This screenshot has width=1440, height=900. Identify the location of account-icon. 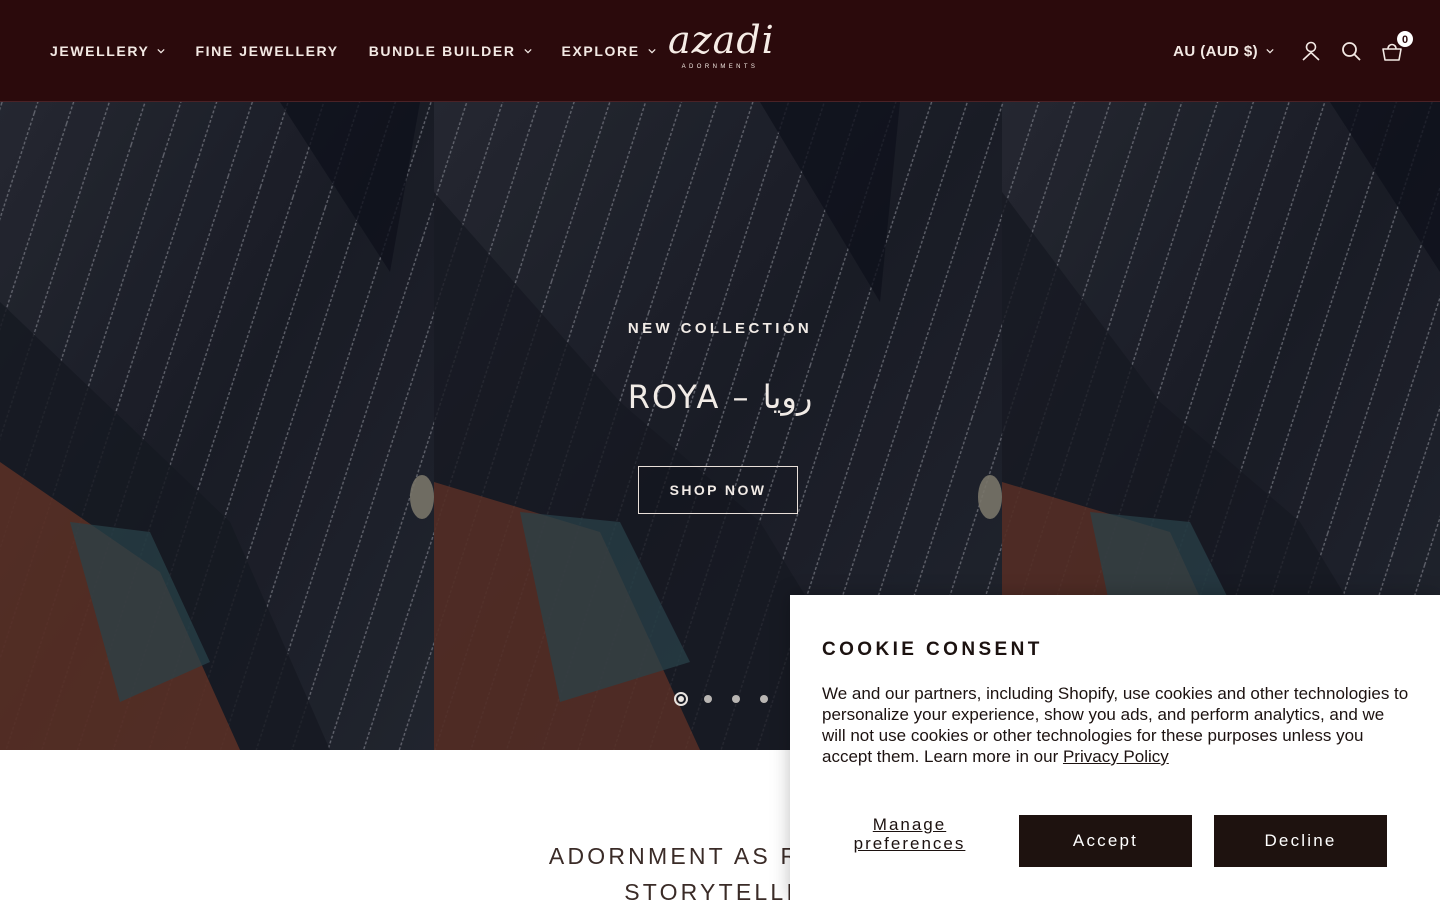
(1311, 51).